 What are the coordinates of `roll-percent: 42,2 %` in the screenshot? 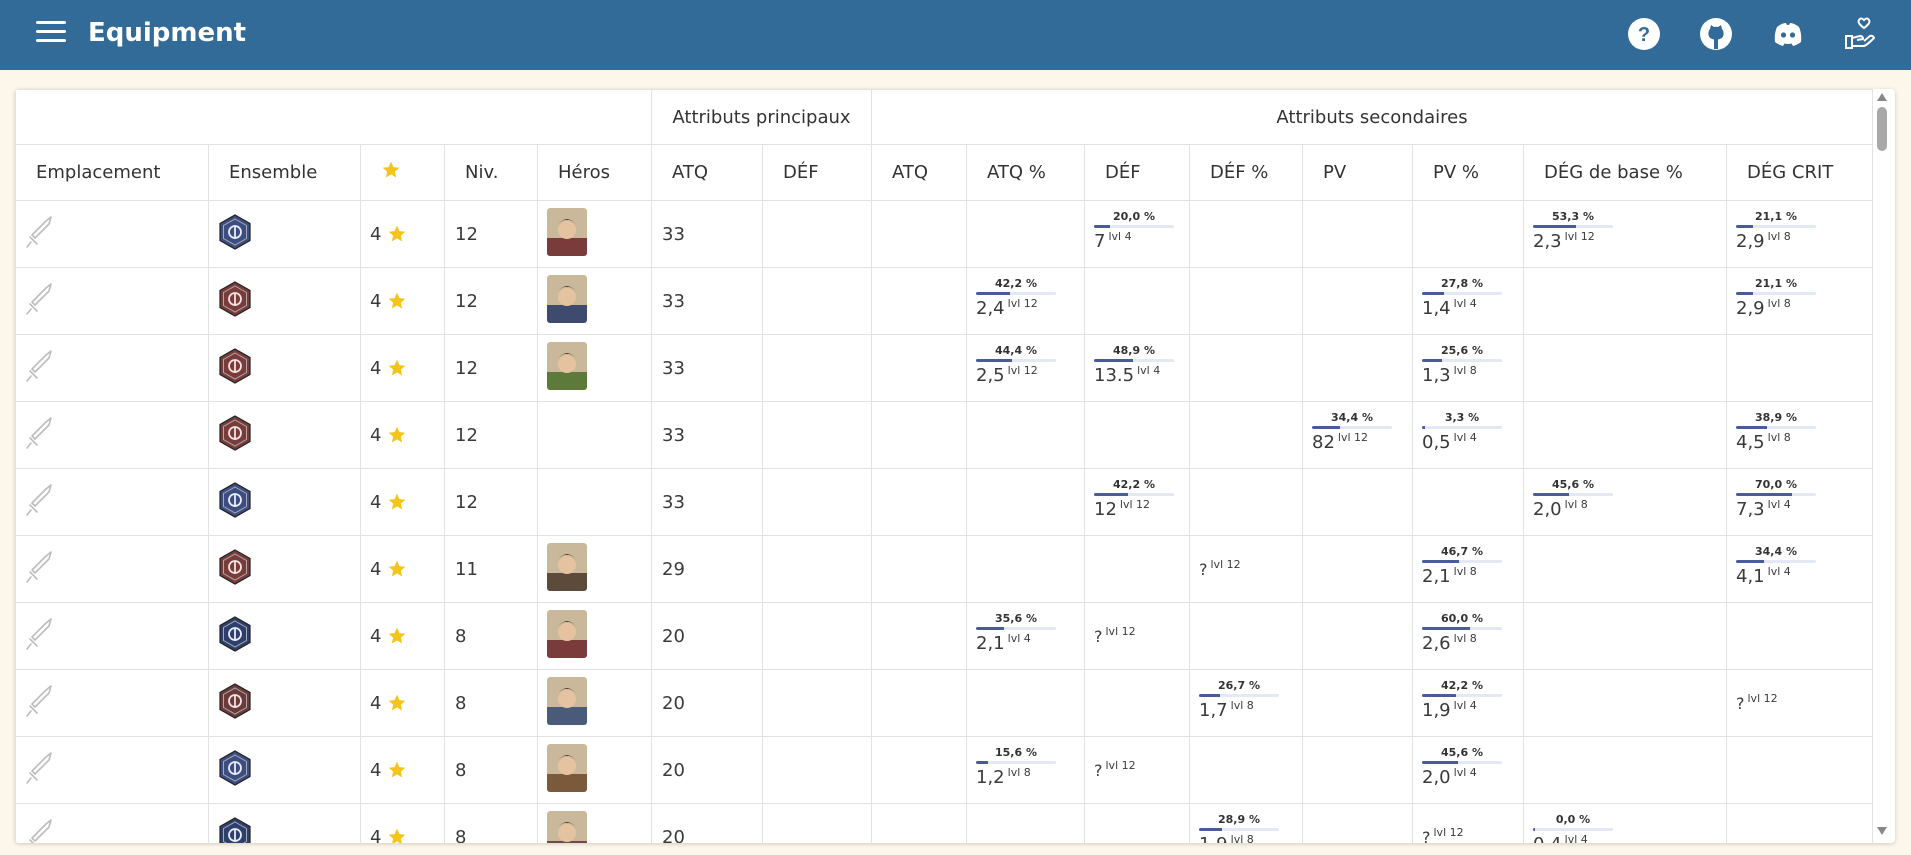 It's located at (1134, 484).